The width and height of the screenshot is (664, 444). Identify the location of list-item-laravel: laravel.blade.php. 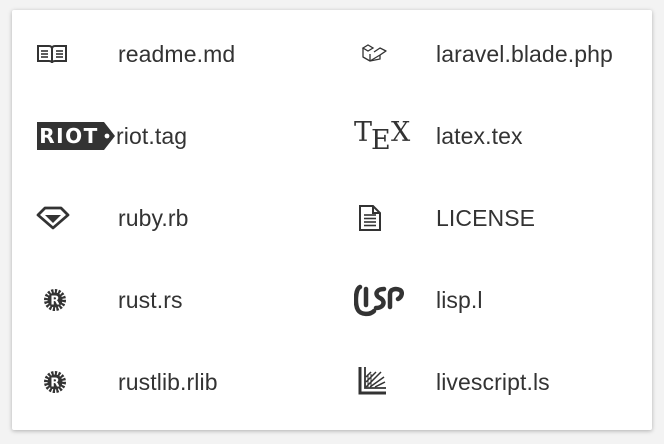
(499, 54).